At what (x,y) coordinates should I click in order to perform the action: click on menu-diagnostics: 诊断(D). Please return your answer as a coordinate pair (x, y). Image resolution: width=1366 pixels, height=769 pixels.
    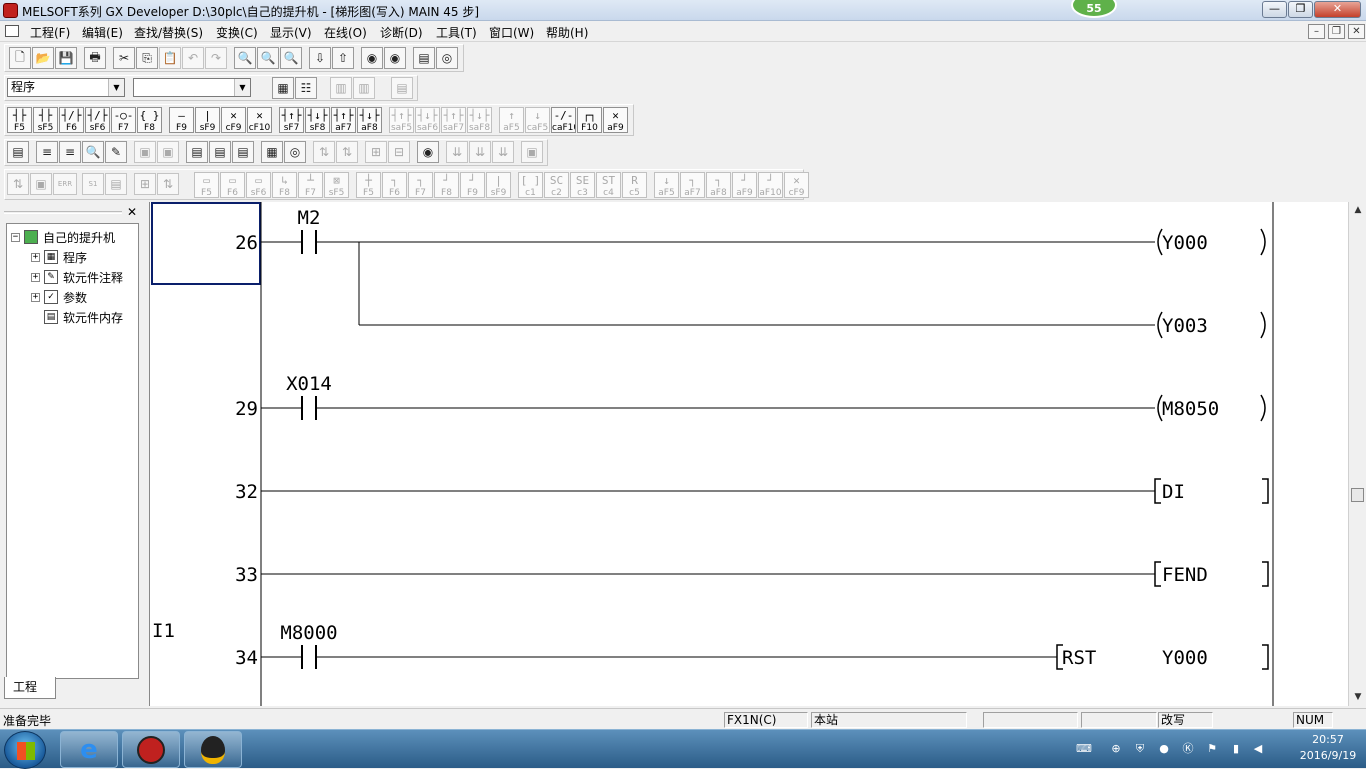
    Looking at the image, I should click on (401, 32).